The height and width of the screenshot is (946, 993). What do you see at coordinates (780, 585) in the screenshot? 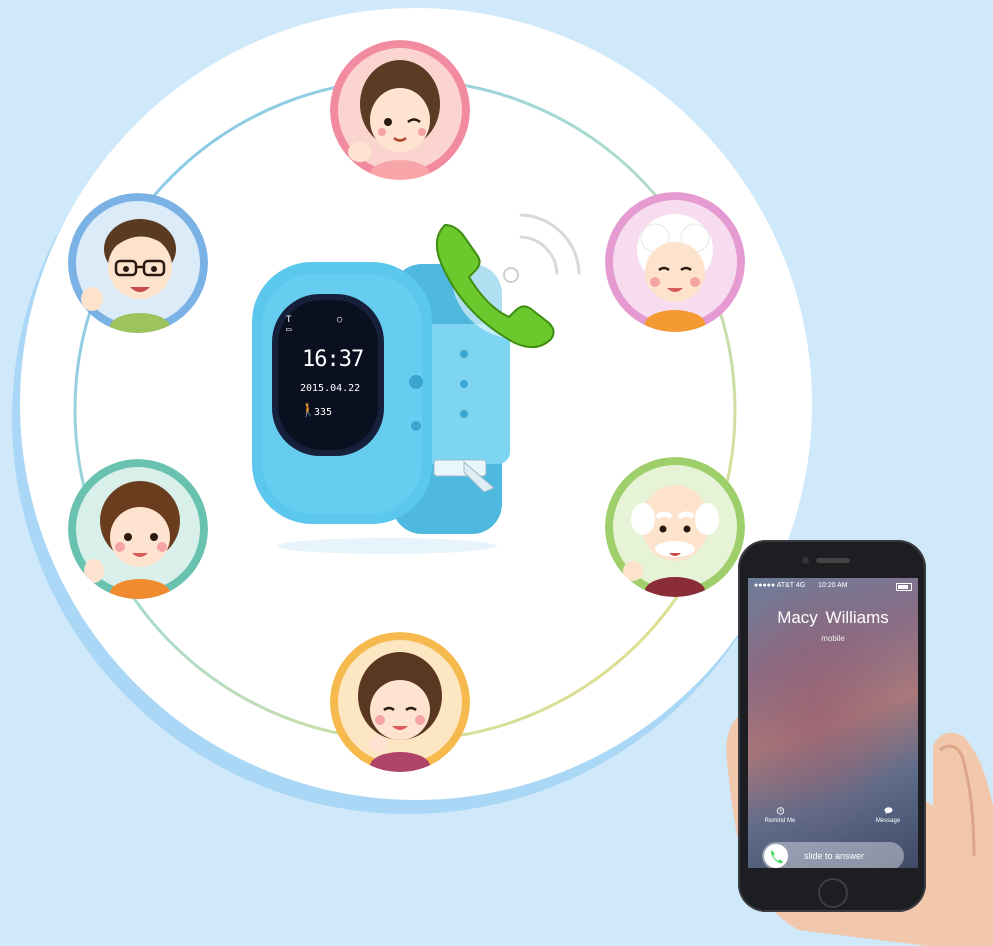
I see `carrier-signal: ●●●●● AT&T 4G` at bounding box center [780, 585].